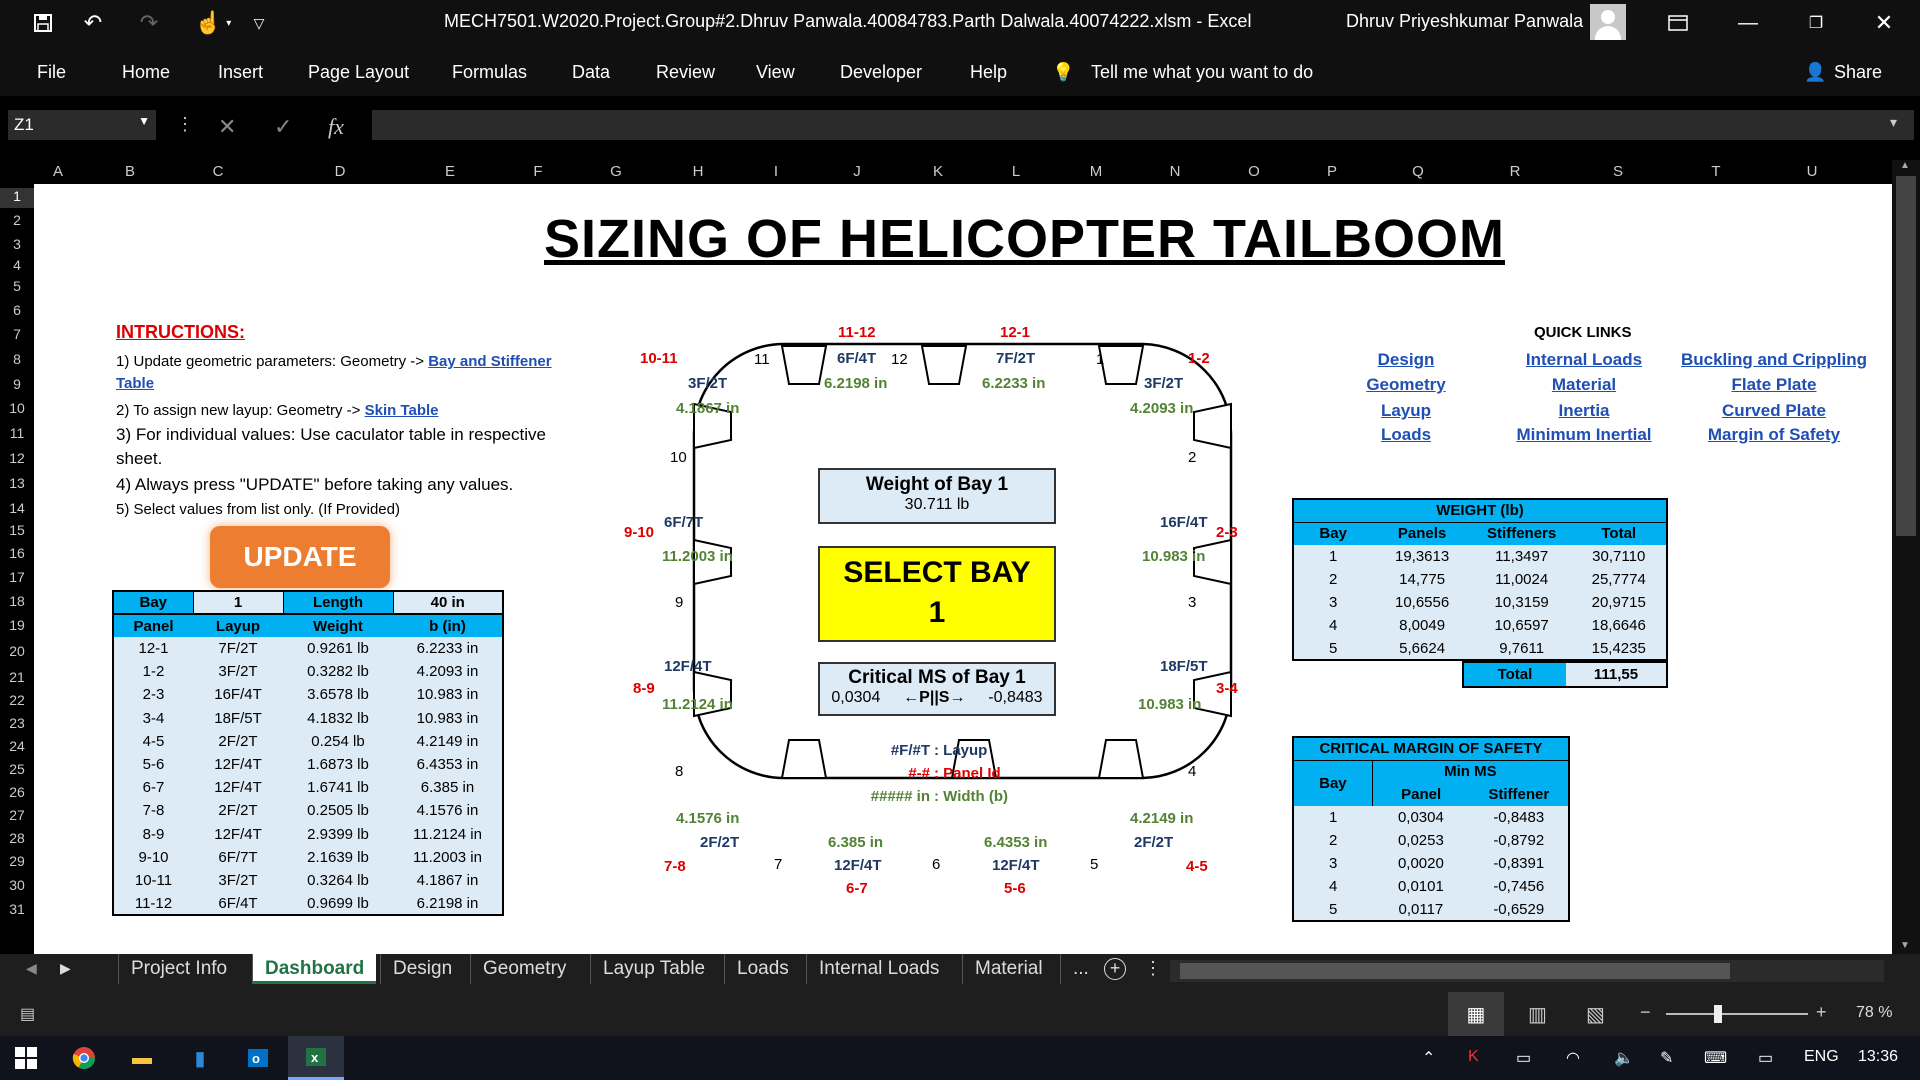 The image size is (1920, 1080). Describe the element at coordinates (238, 741) in the screenshot. I see `table-cell: 2F/2T` at that location.